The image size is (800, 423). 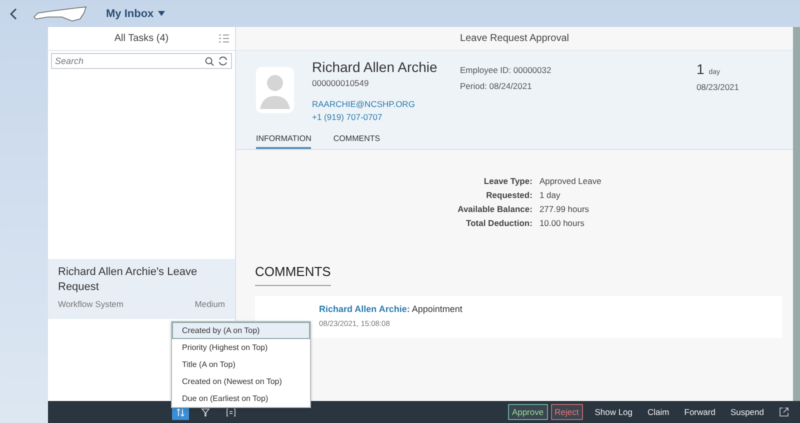 I want to click on phone-link: +1 (919) 707-0707, so click(x=377, y=117).